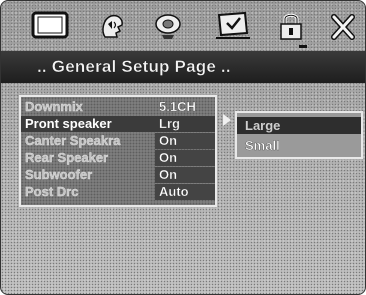 The height and width of the screenshot is (295, 366). I want to click on page-title: .. General Setup Page .., so click(134, 66).